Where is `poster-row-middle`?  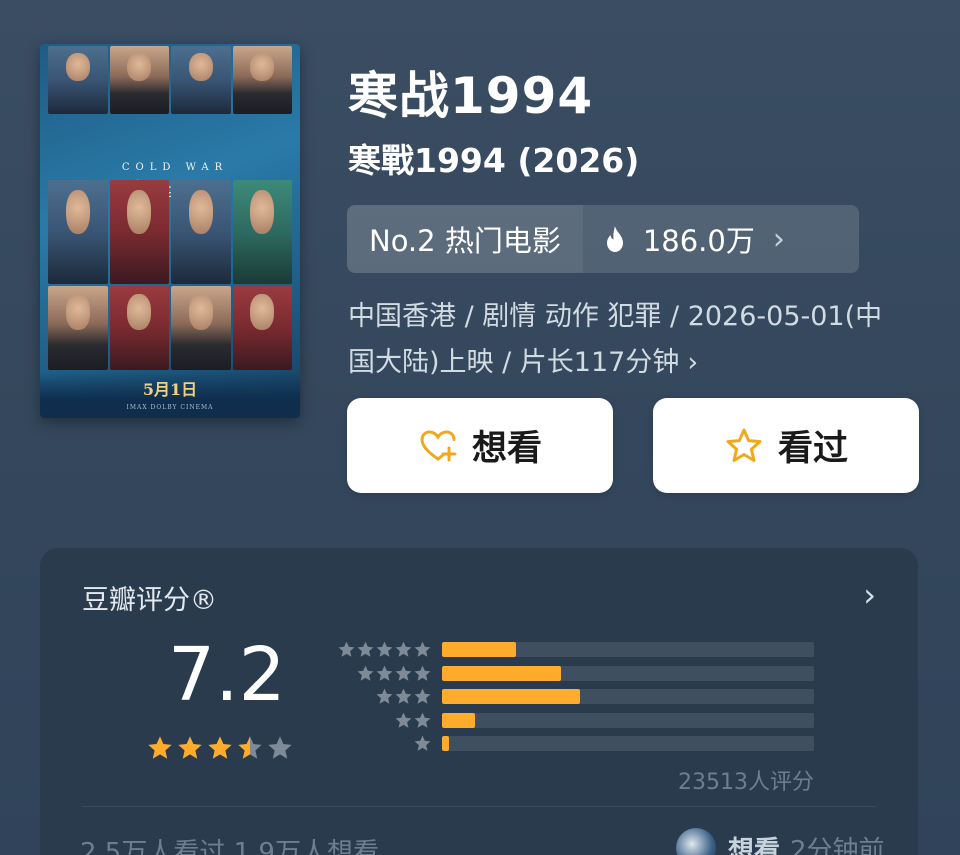
poster-row-middle is located at coordinates (170, 232).